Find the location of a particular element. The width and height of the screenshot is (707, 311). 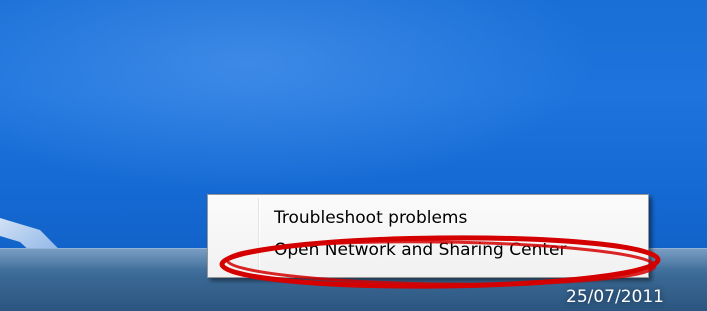

taskbar-clock-date: 25/07/2011 is located at coordinates (626, 297).